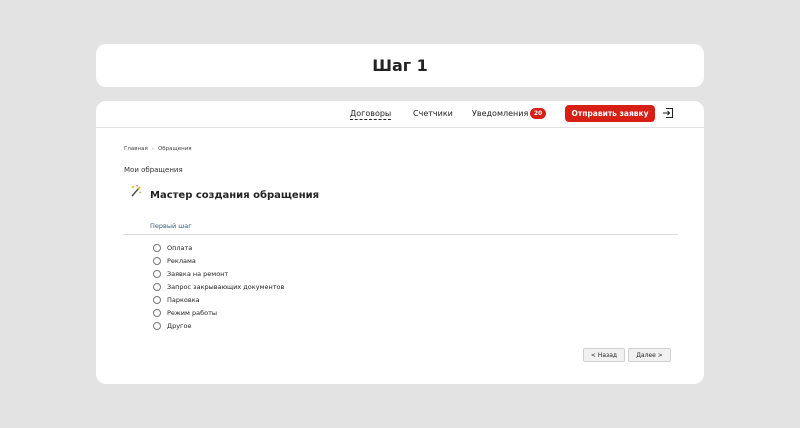 Image resolution: width=800 pixels, height=428 pixels. Describe the element at coordinates (136, 149) in the screenshot. I see `breadcrumb-home: Главная` at that location.